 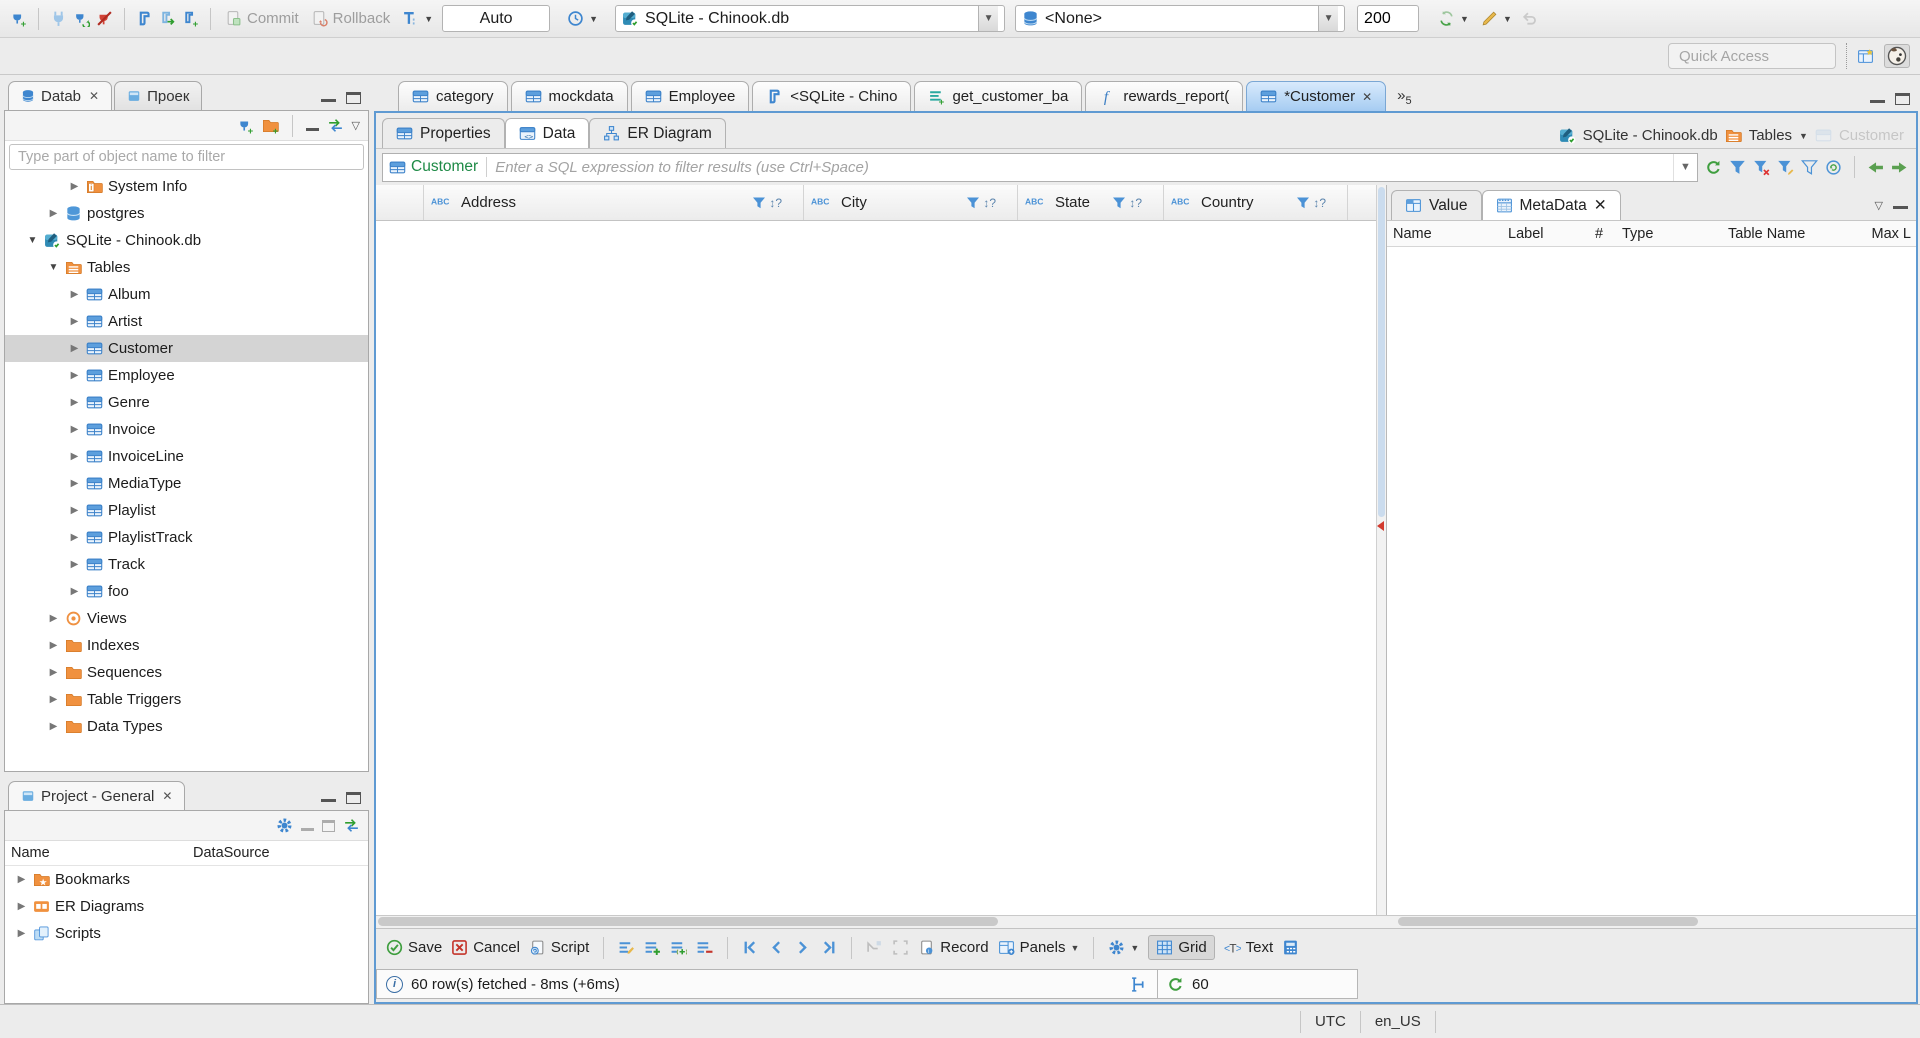 What do you see at coordinates (1175, 984) in the screenshot?
I see `refresh-green-icon` at bounding box center [1175, 984].